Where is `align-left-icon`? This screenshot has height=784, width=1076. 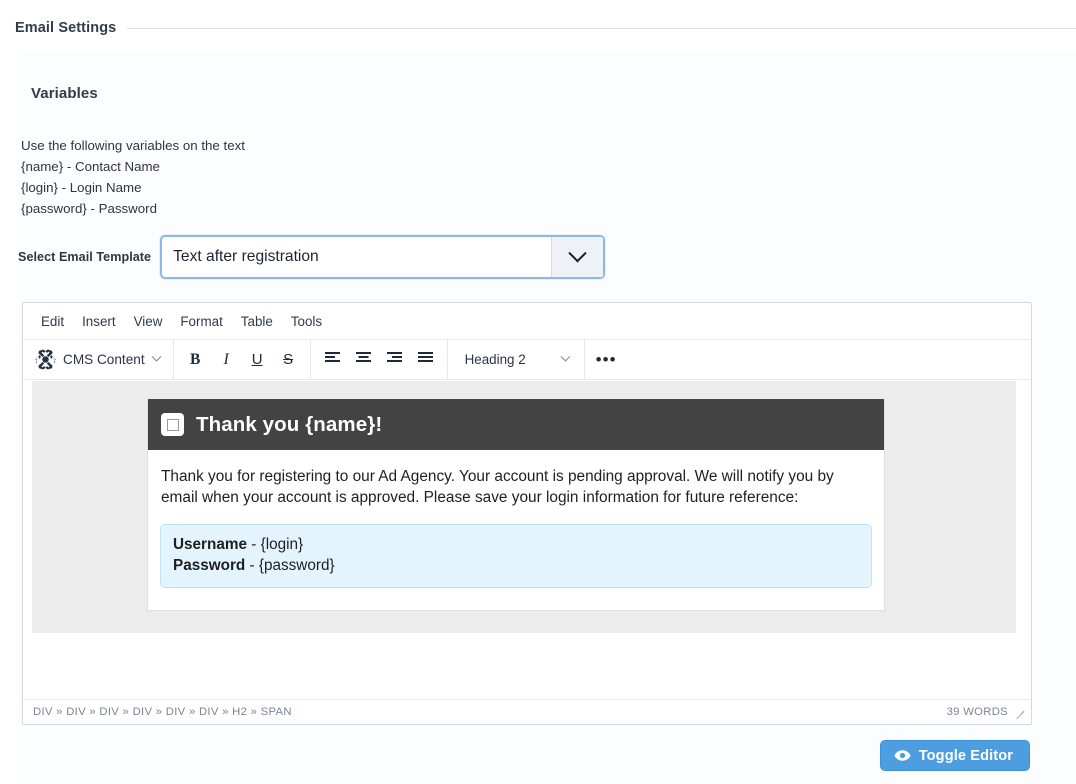
align-left-icon is located at coordinates (332, 360).